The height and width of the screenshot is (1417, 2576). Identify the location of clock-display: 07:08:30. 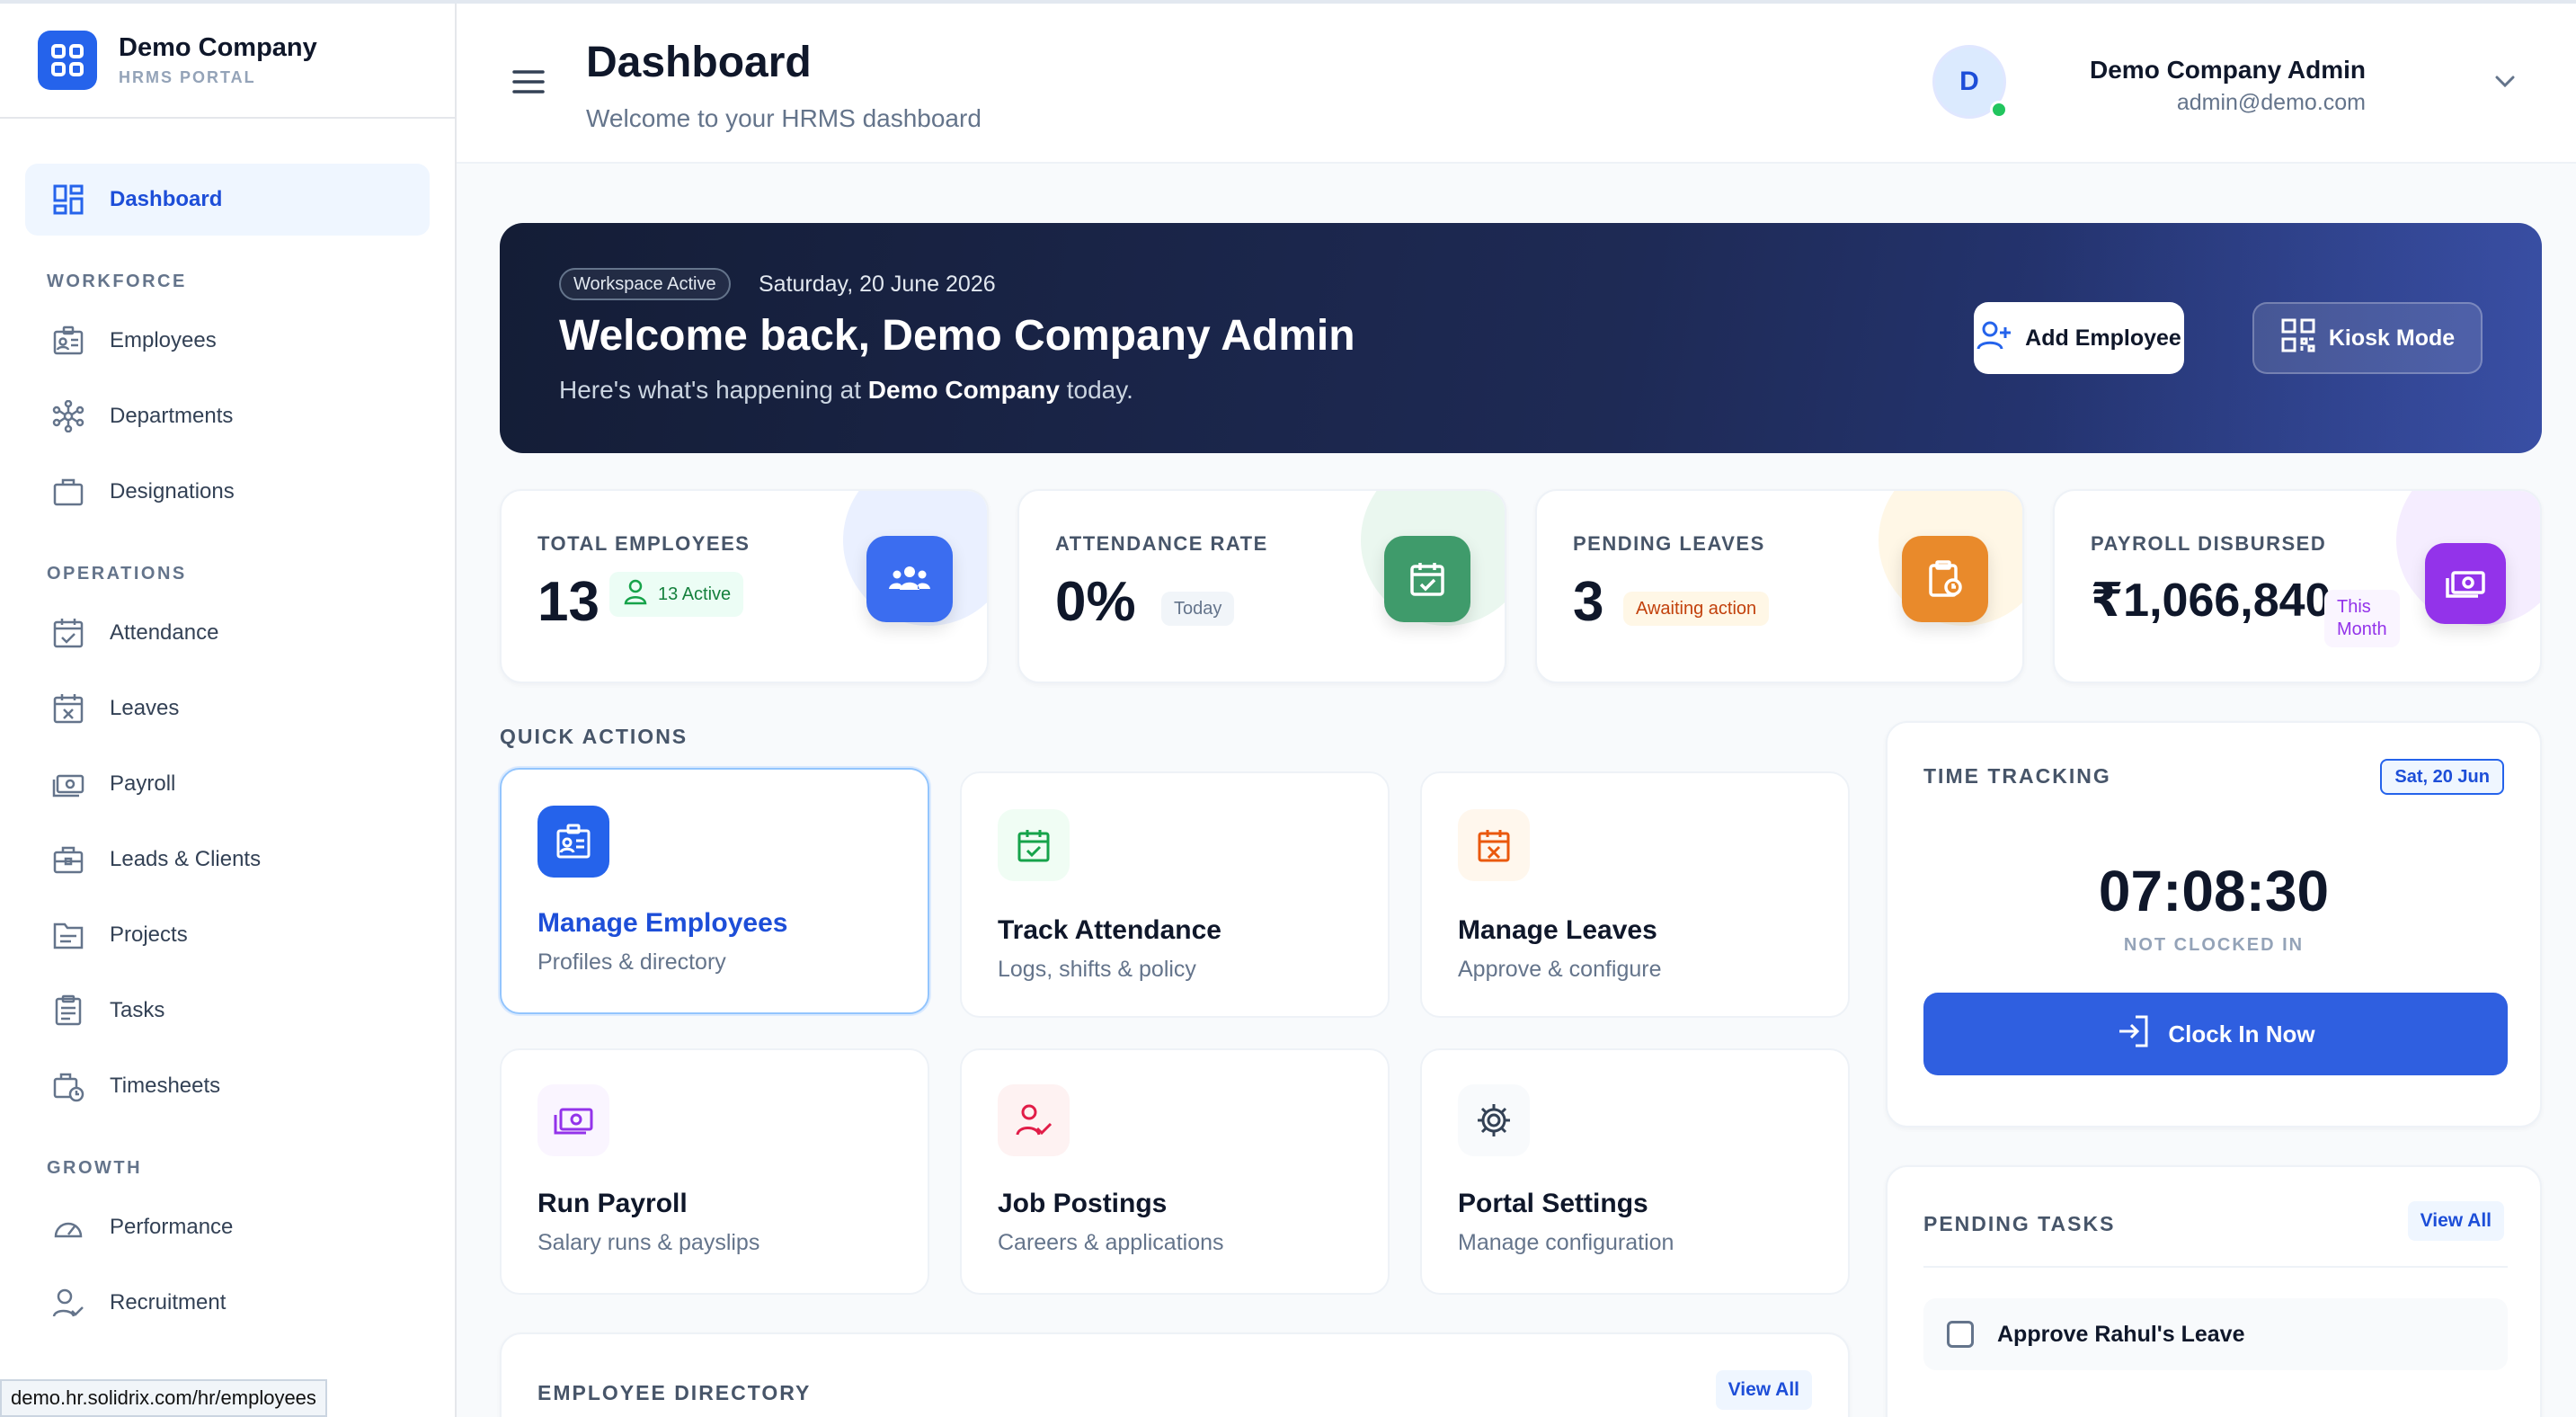
(2214, 891).